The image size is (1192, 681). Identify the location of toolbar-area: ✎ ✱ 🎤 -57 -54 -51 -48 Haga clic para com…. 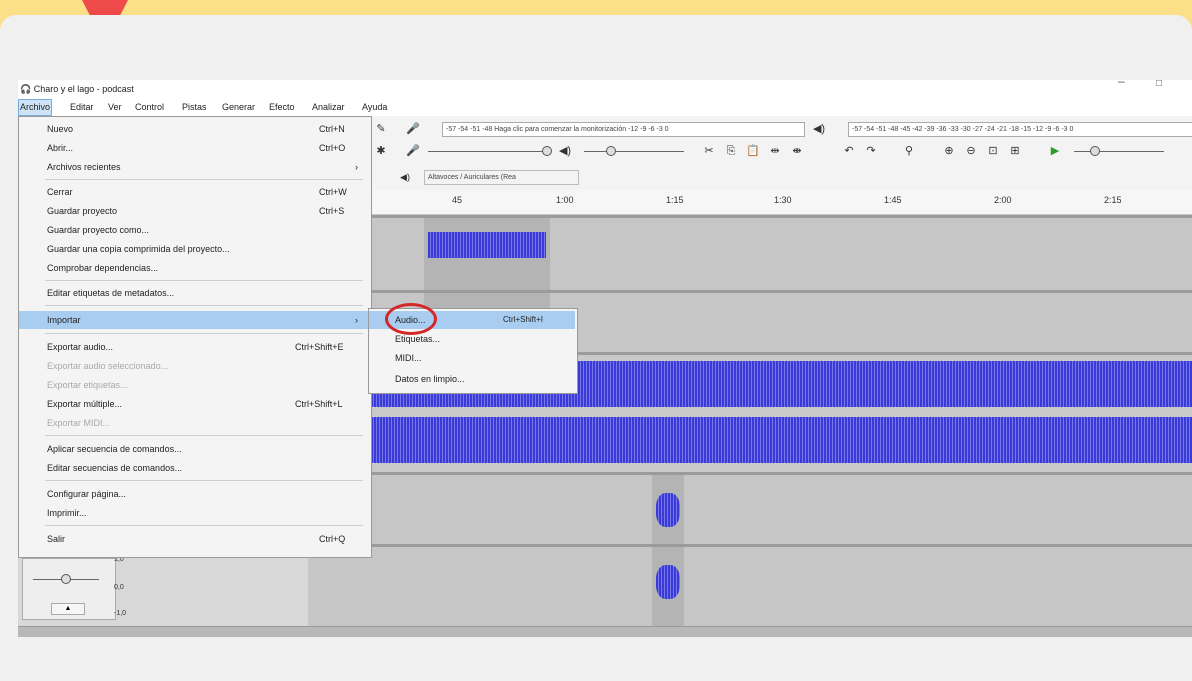
(781, 157).